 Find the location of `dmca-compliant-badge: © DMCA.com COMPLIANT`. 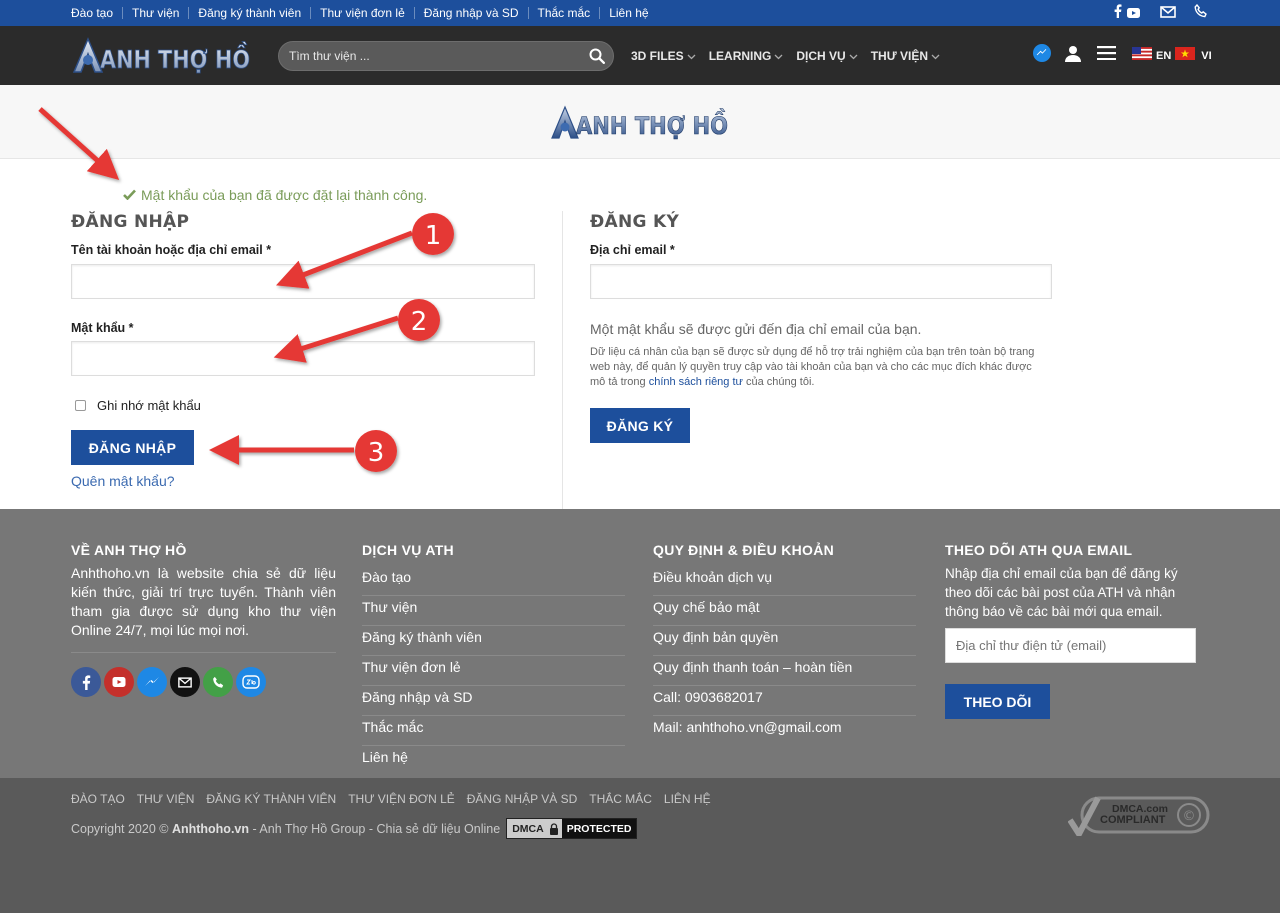

dmca-compliant-badge: © DMCA.com COMPLIANT is located at coordinates (1138, 817).